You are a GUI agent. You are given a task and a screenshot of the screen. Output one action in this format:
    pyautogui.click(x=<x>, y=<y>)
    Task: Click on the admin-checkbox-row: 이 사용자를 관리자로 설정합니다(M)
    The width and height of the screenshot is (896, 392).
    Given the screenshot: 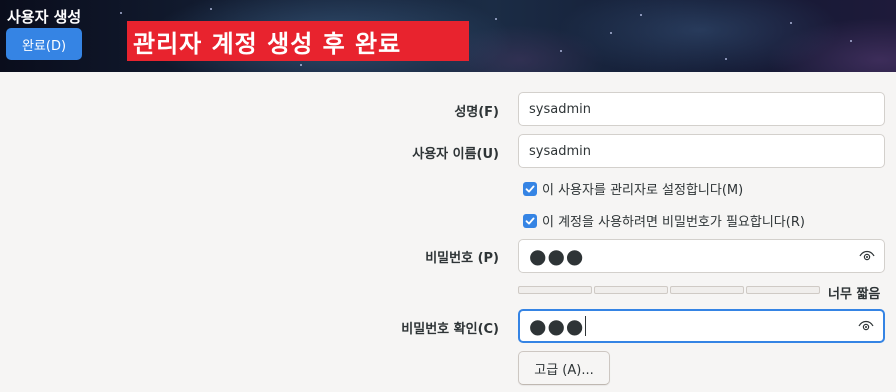 What is the action you would take?
    pyautogui.click(x=633, y=188)
    